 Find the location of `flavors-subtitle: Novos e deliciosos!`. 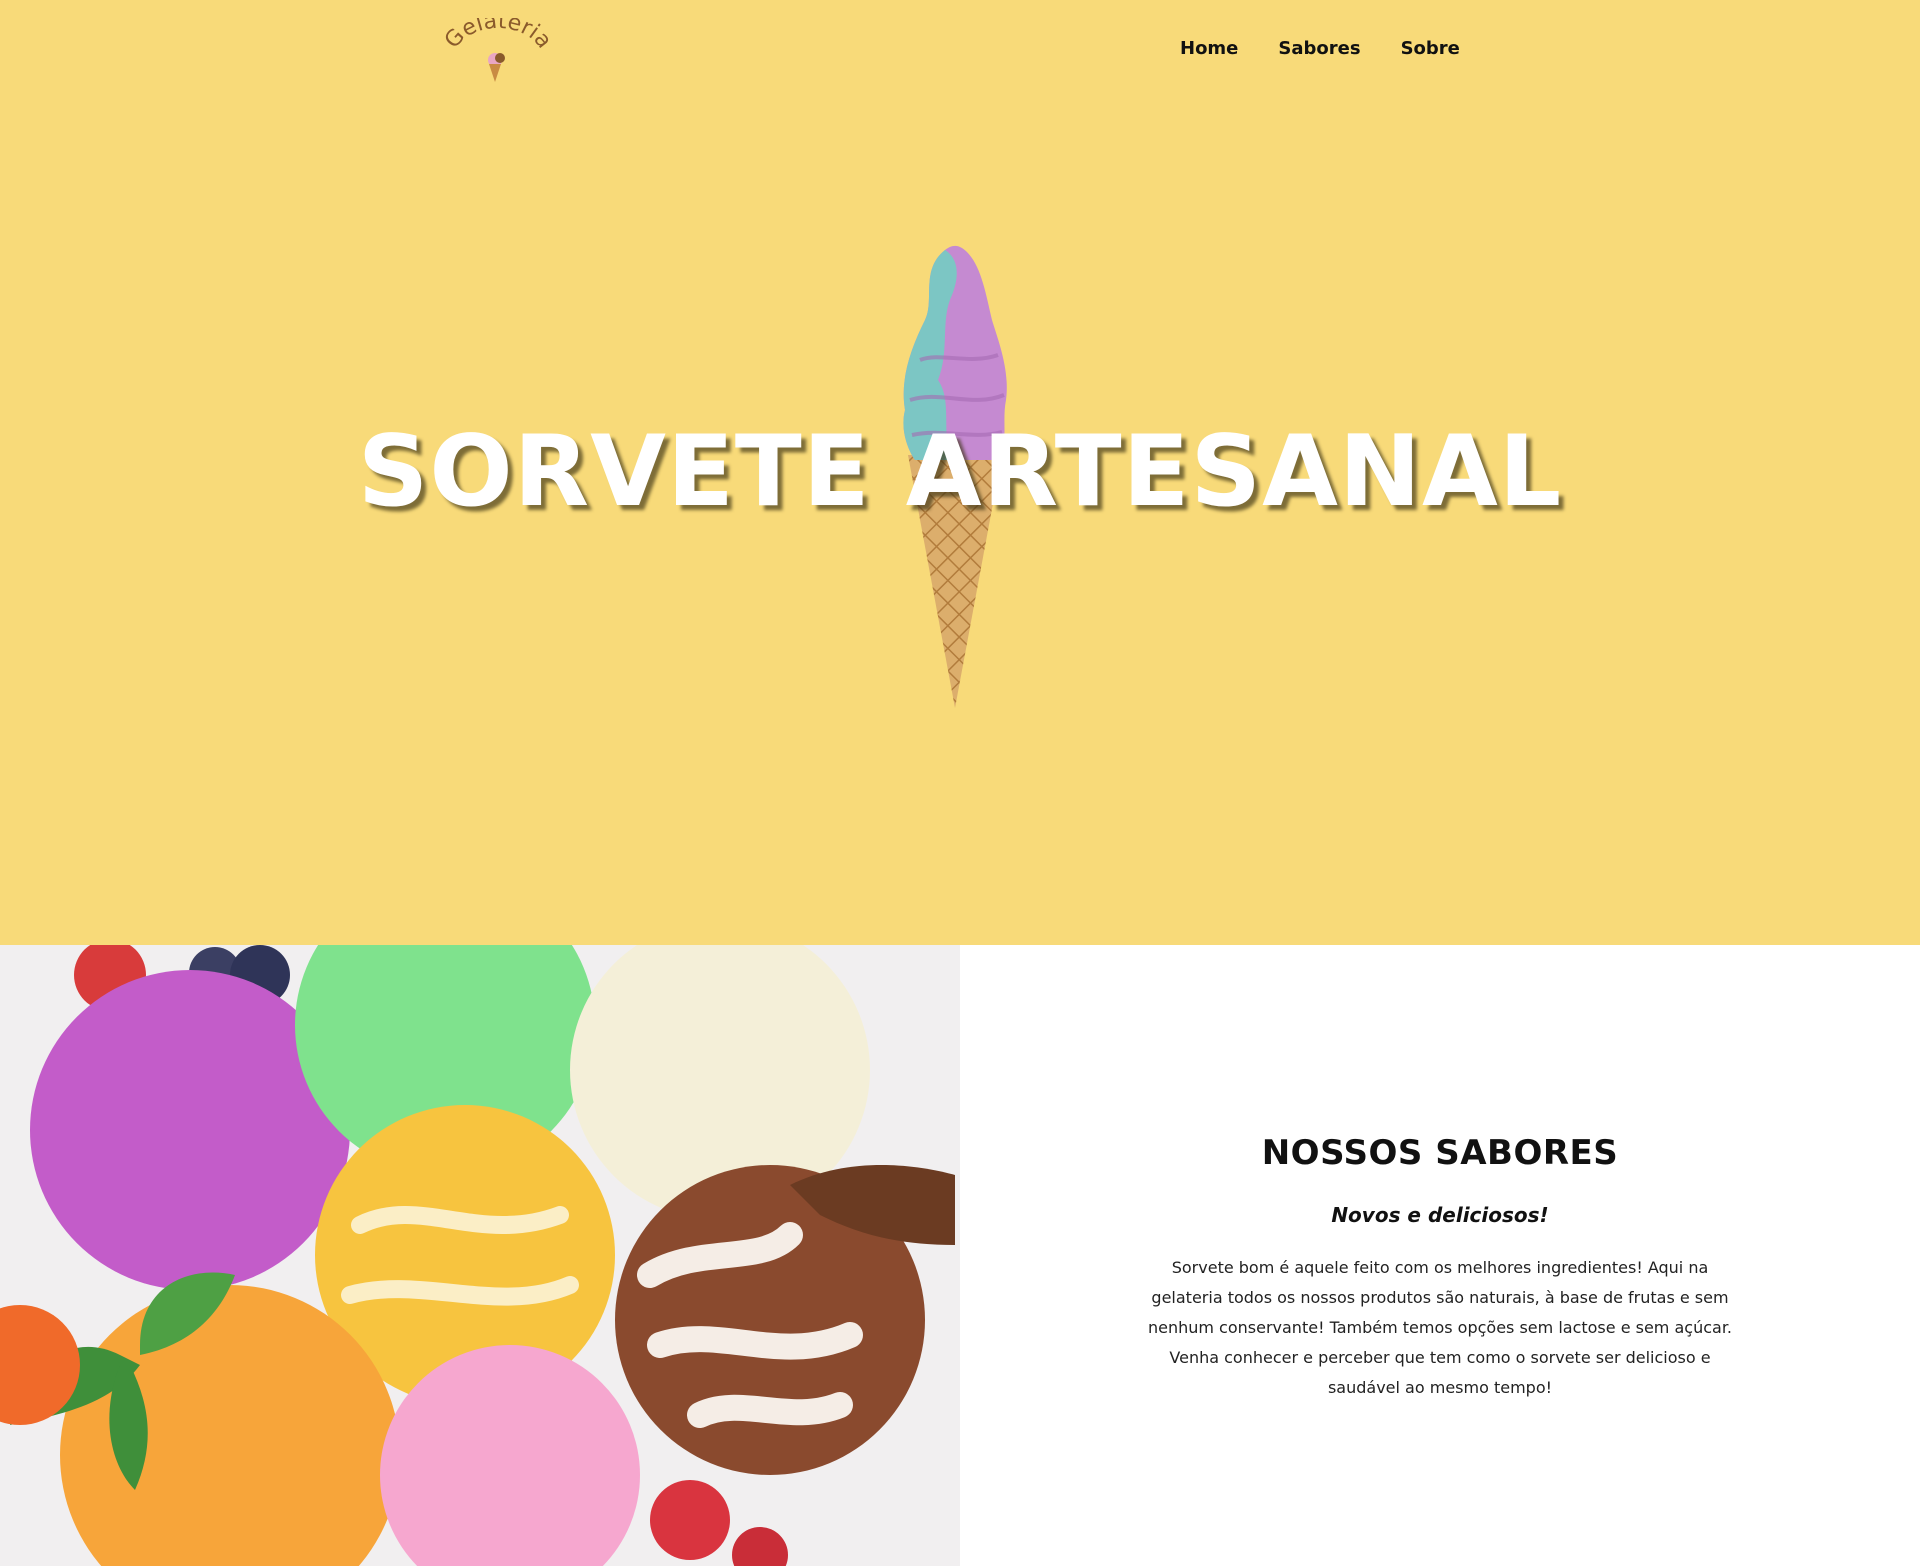

flavors-subtitle: Novos e deliciosos! is located at coordinates (1440, 1215).